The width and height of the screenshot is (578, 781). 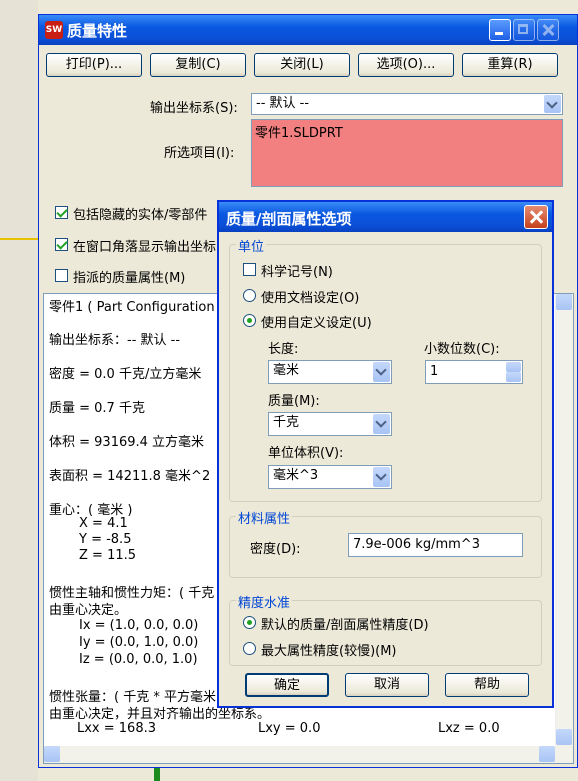 What do you see at coordinates (264, 601) in the screenshot?
I see `accuracy-group-title: 精度水准` at bounding box center [264, 601].